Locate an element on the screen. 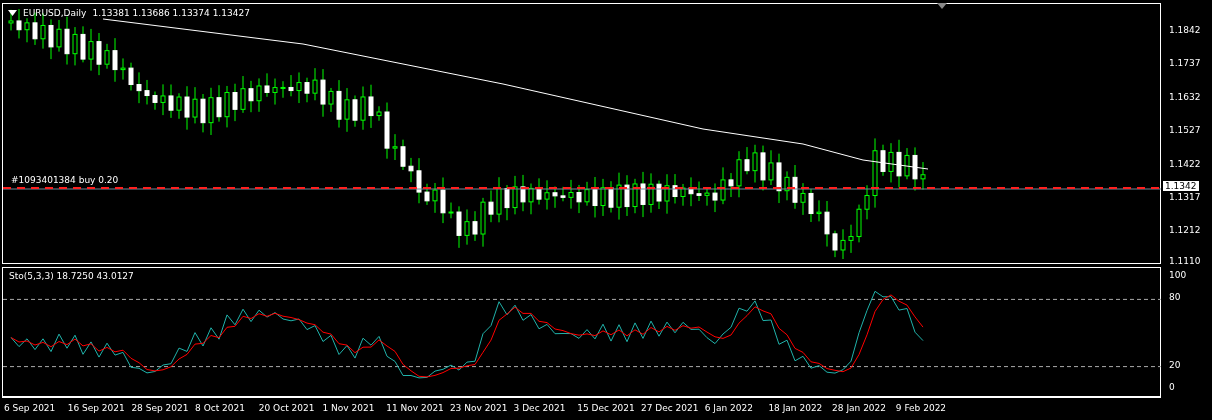 The width and height of the screenshot is (1212, 420). symbol-label: EURUSD,Daily is located at coordinates (55, 13).